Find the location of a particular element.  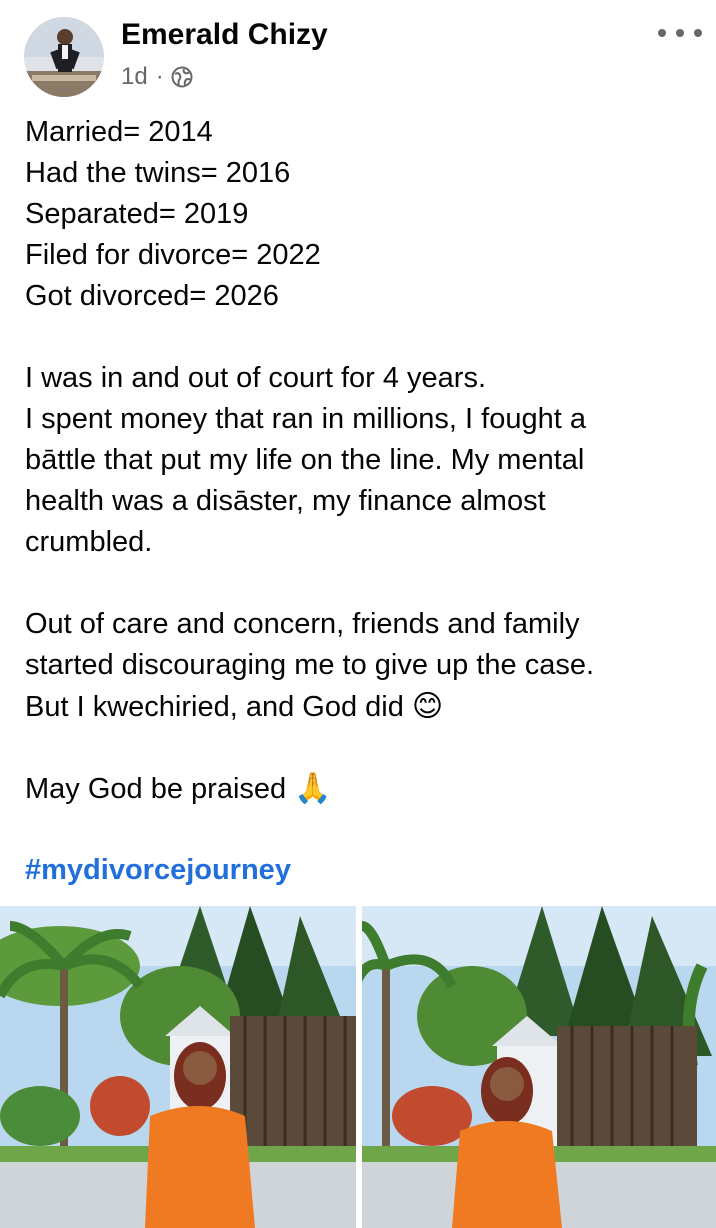

post-line: I was in and out of court for 4 years. is located at coordinates (256, 378).